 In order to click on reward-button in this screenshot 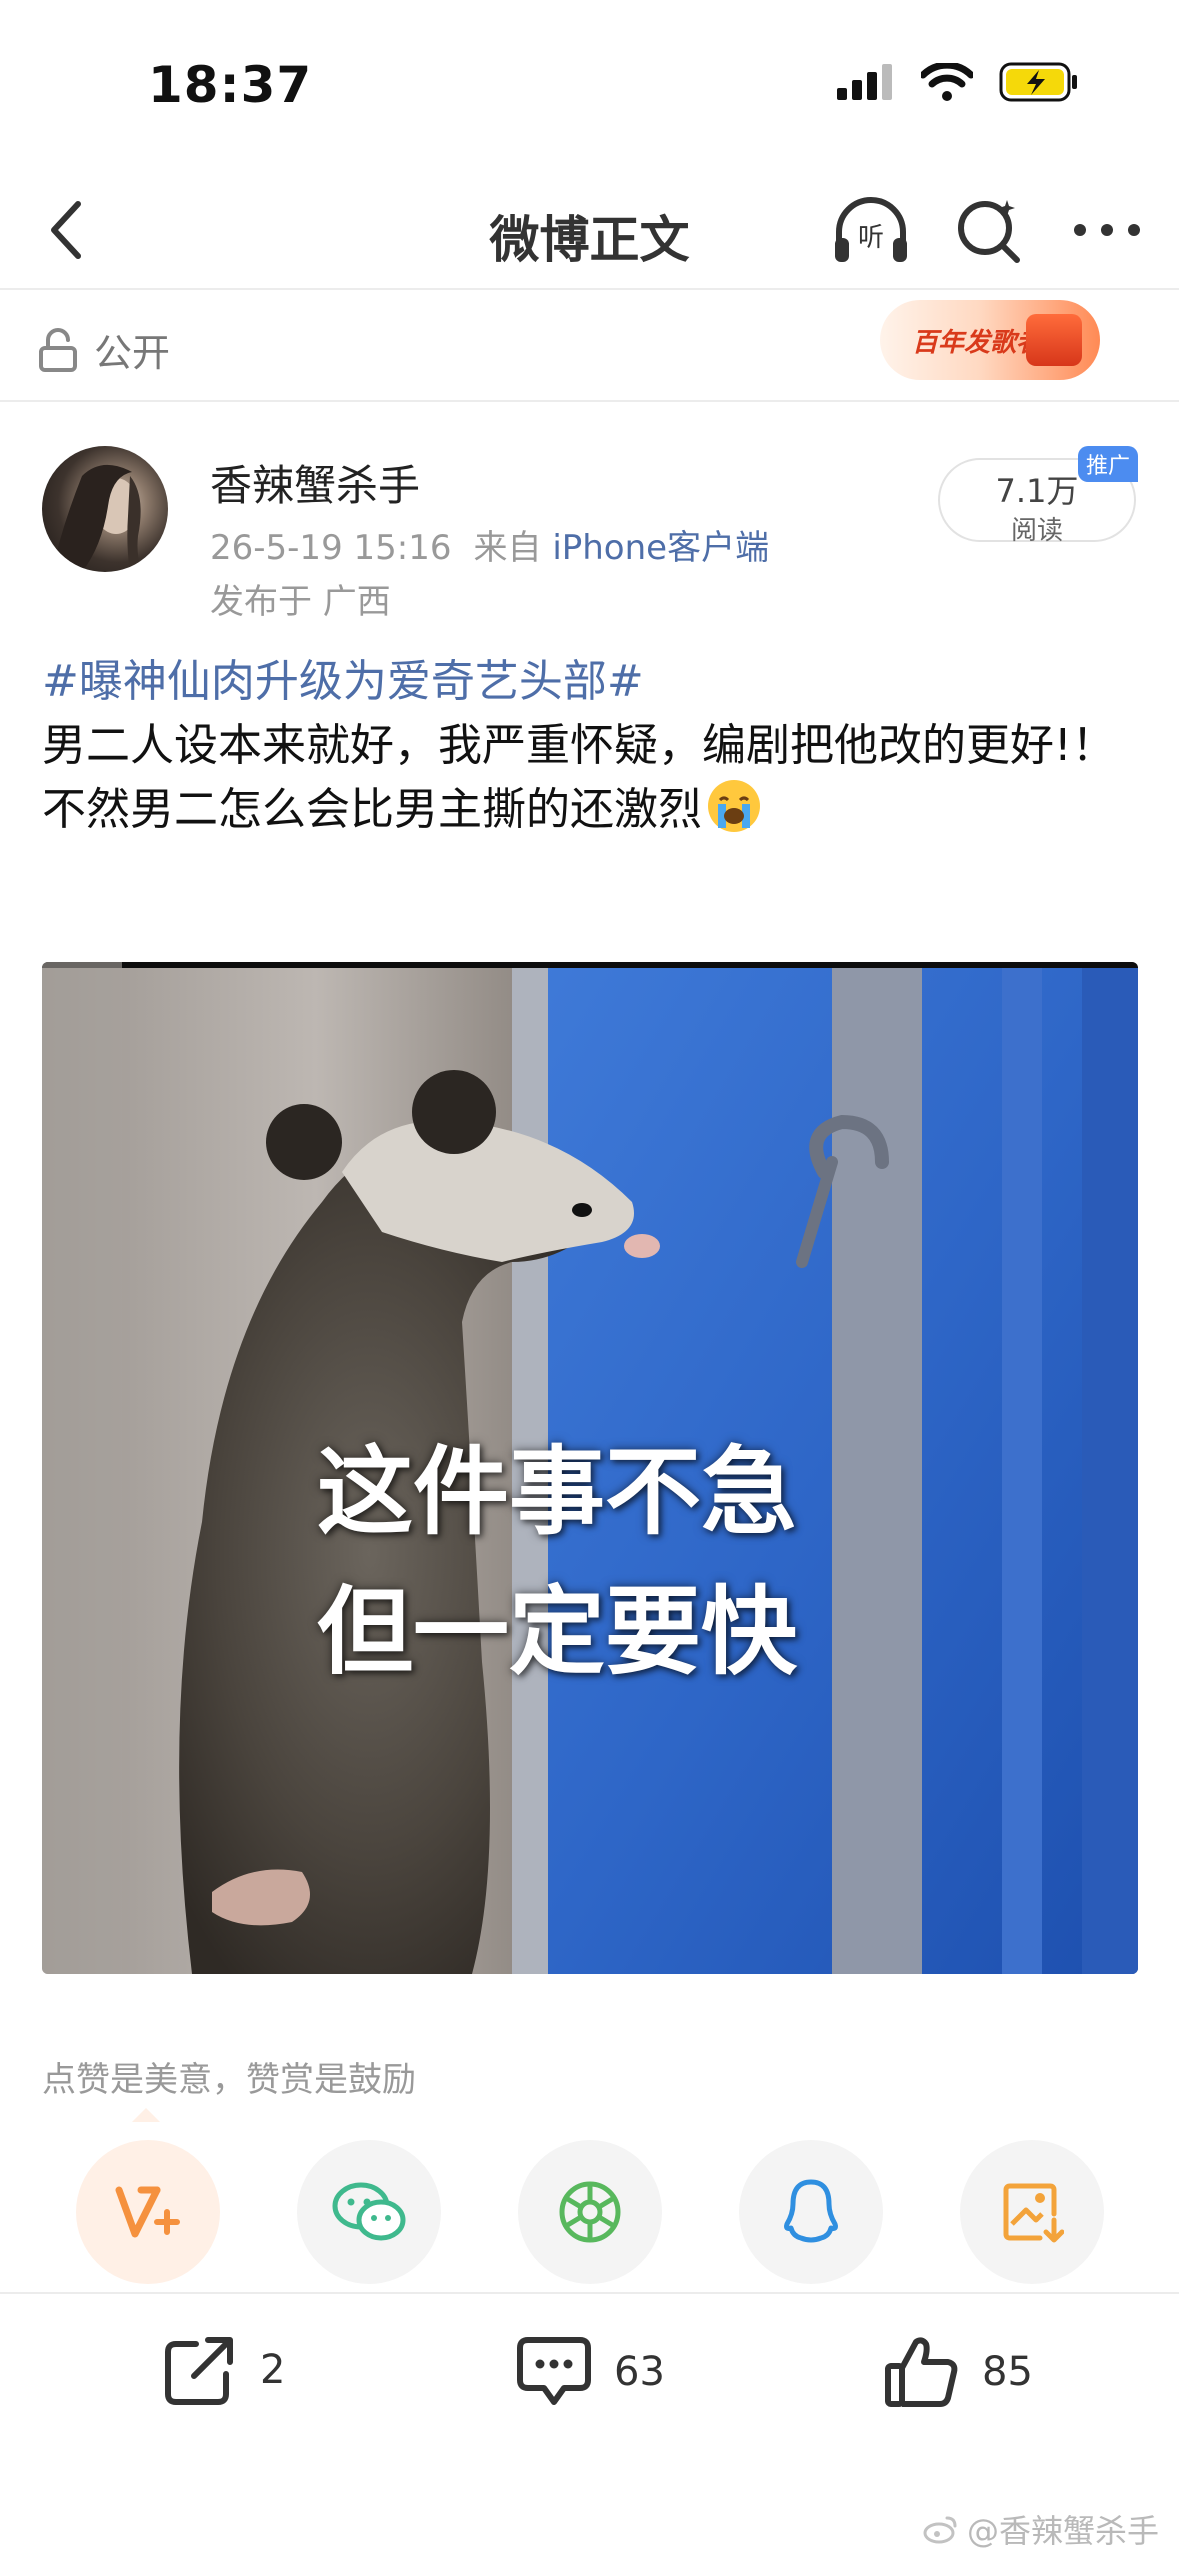, I will do `click(148, 2212)`.